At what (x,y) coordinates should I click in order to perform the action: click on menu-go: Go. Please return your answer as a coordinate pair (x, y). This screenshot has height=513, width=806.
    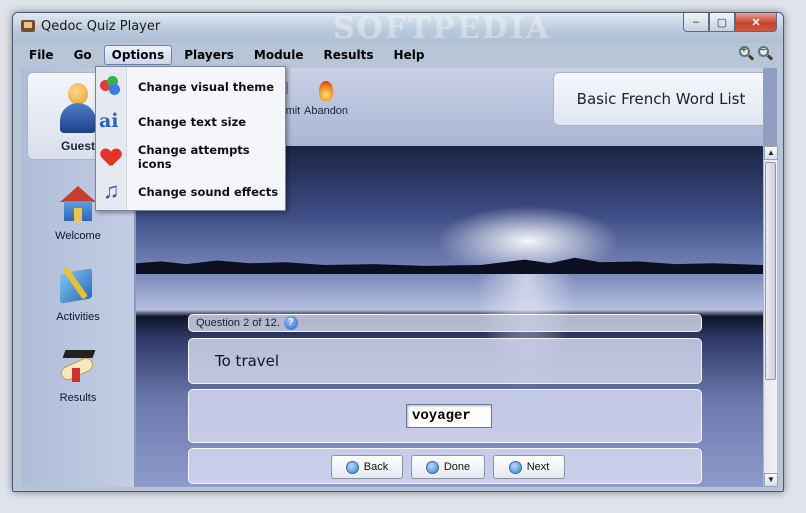
    Looking at the image, I should click on (83, 55).